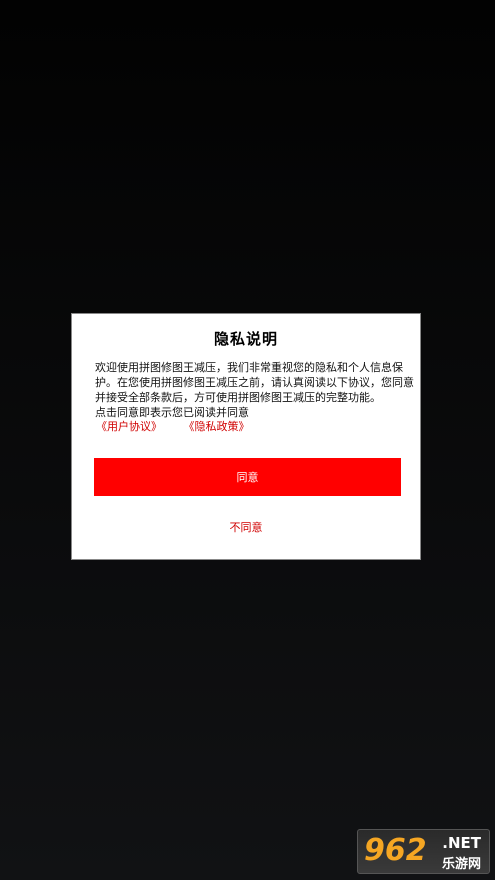  Describe the element at coordinates (461, 864) in the screenshot. I see `watermark-site-name: 乐游网` at that location.